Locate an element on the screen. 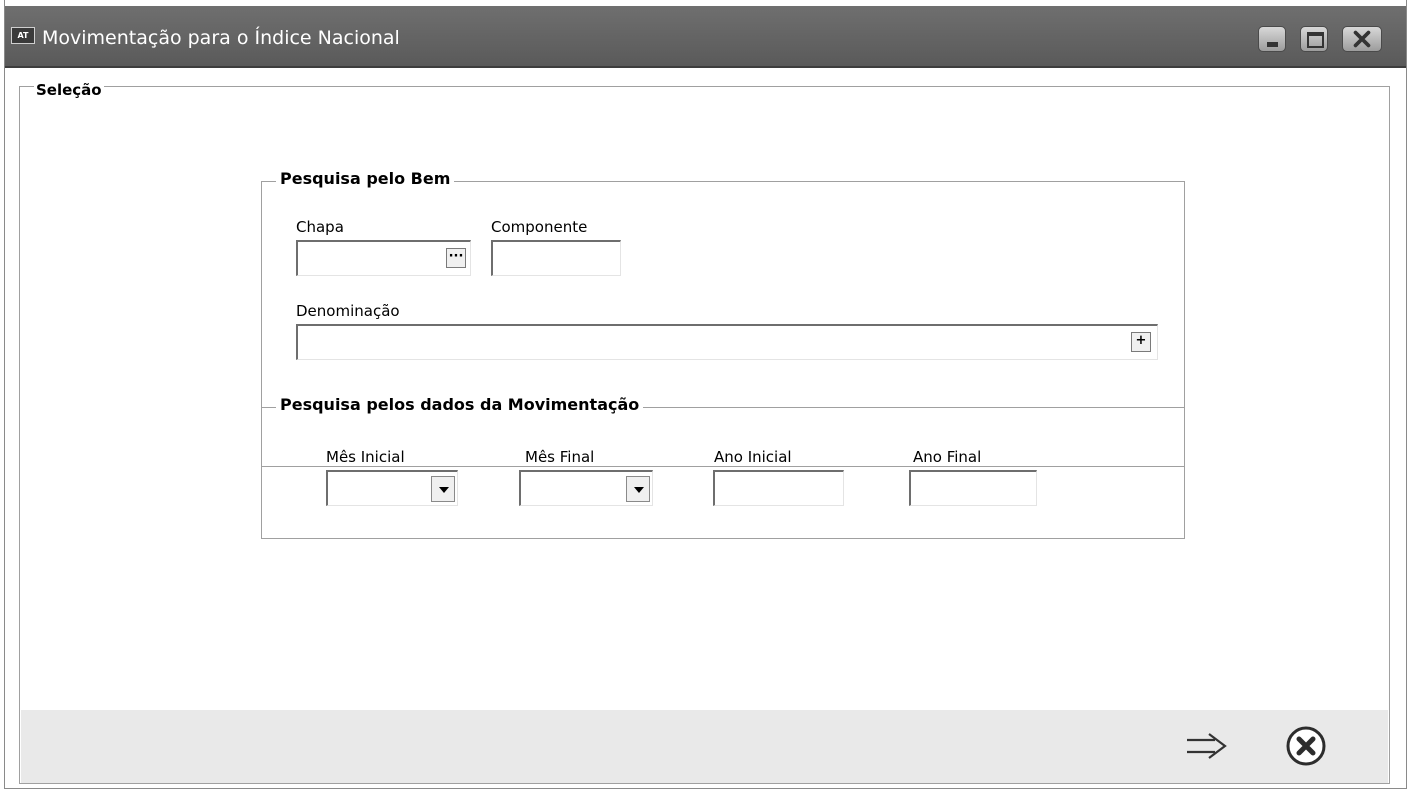 The width and height of the screenshot is (1411, 789). maximize-icon is located at coordinates (1315, 40).